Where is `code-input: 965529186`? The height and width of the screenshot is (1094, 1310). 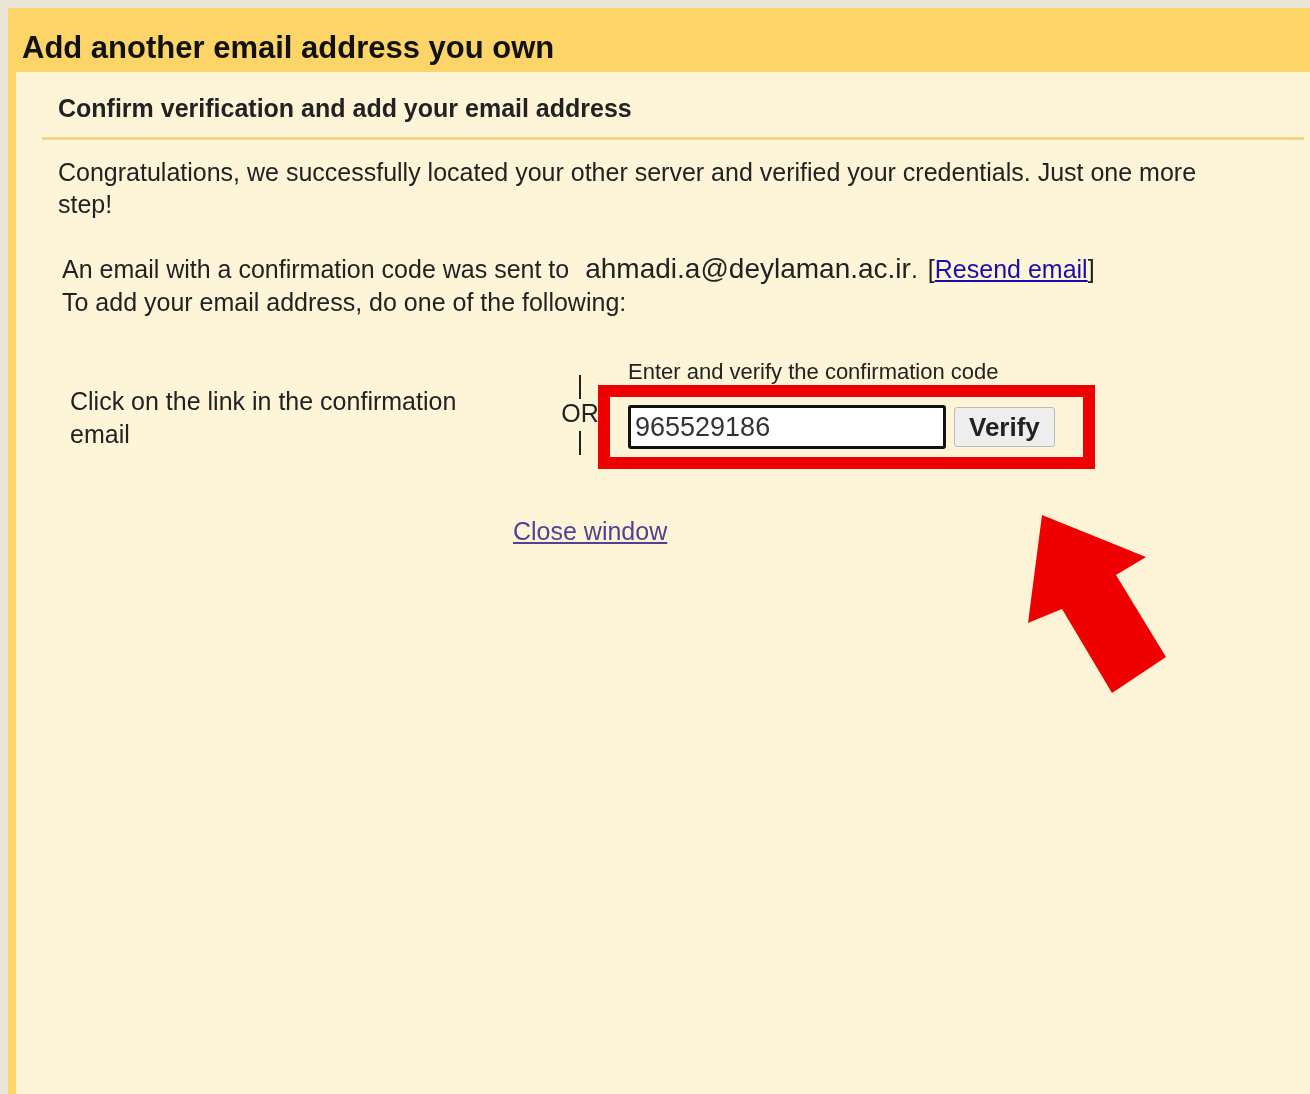
code-input: 965529186 is located at coordinates (787, 427).